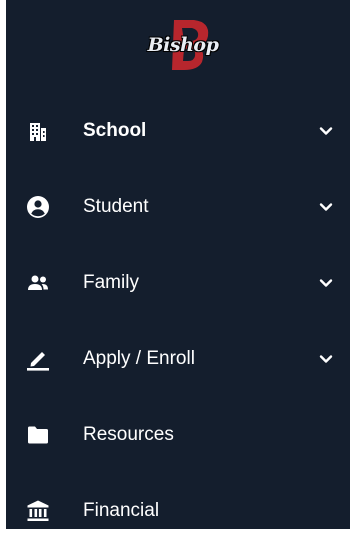 The image size is (356, 549). I want to click on nav-item-label: Apply / Enroll, so click(139, 358).